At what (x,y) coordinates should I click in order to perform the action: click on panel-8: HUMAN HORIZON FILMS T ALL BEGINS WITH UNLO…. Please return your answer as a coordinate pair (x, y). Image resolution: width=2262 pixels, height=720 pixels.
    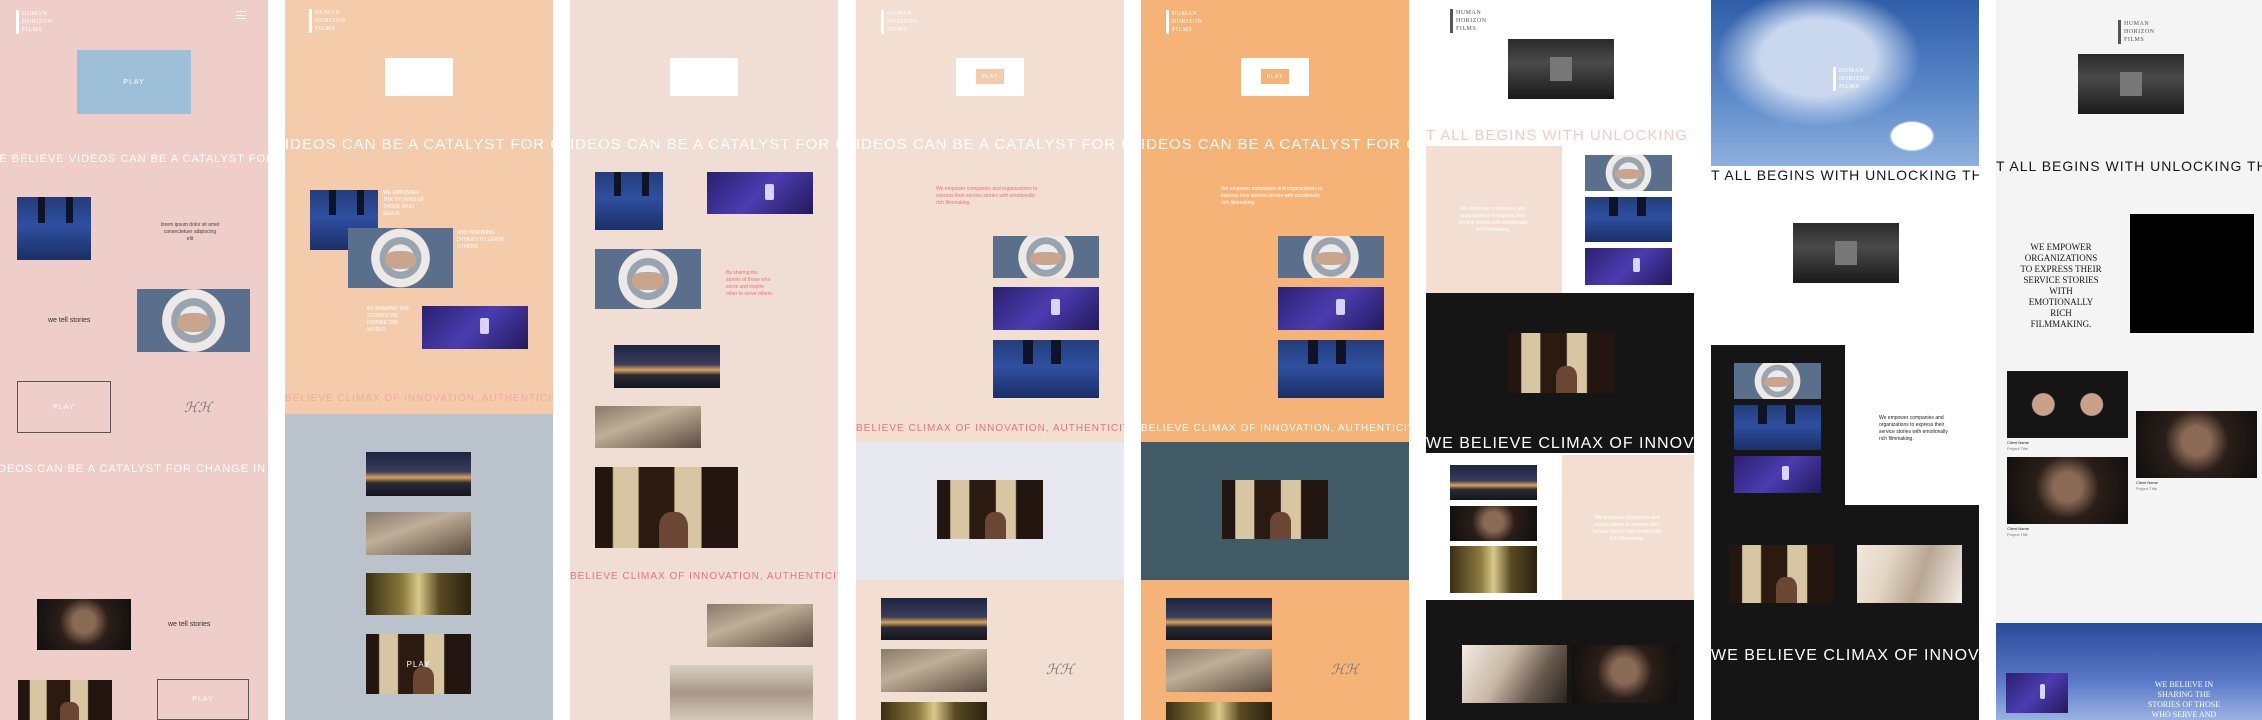
    Looking at the image, I should click on (2129, 360).